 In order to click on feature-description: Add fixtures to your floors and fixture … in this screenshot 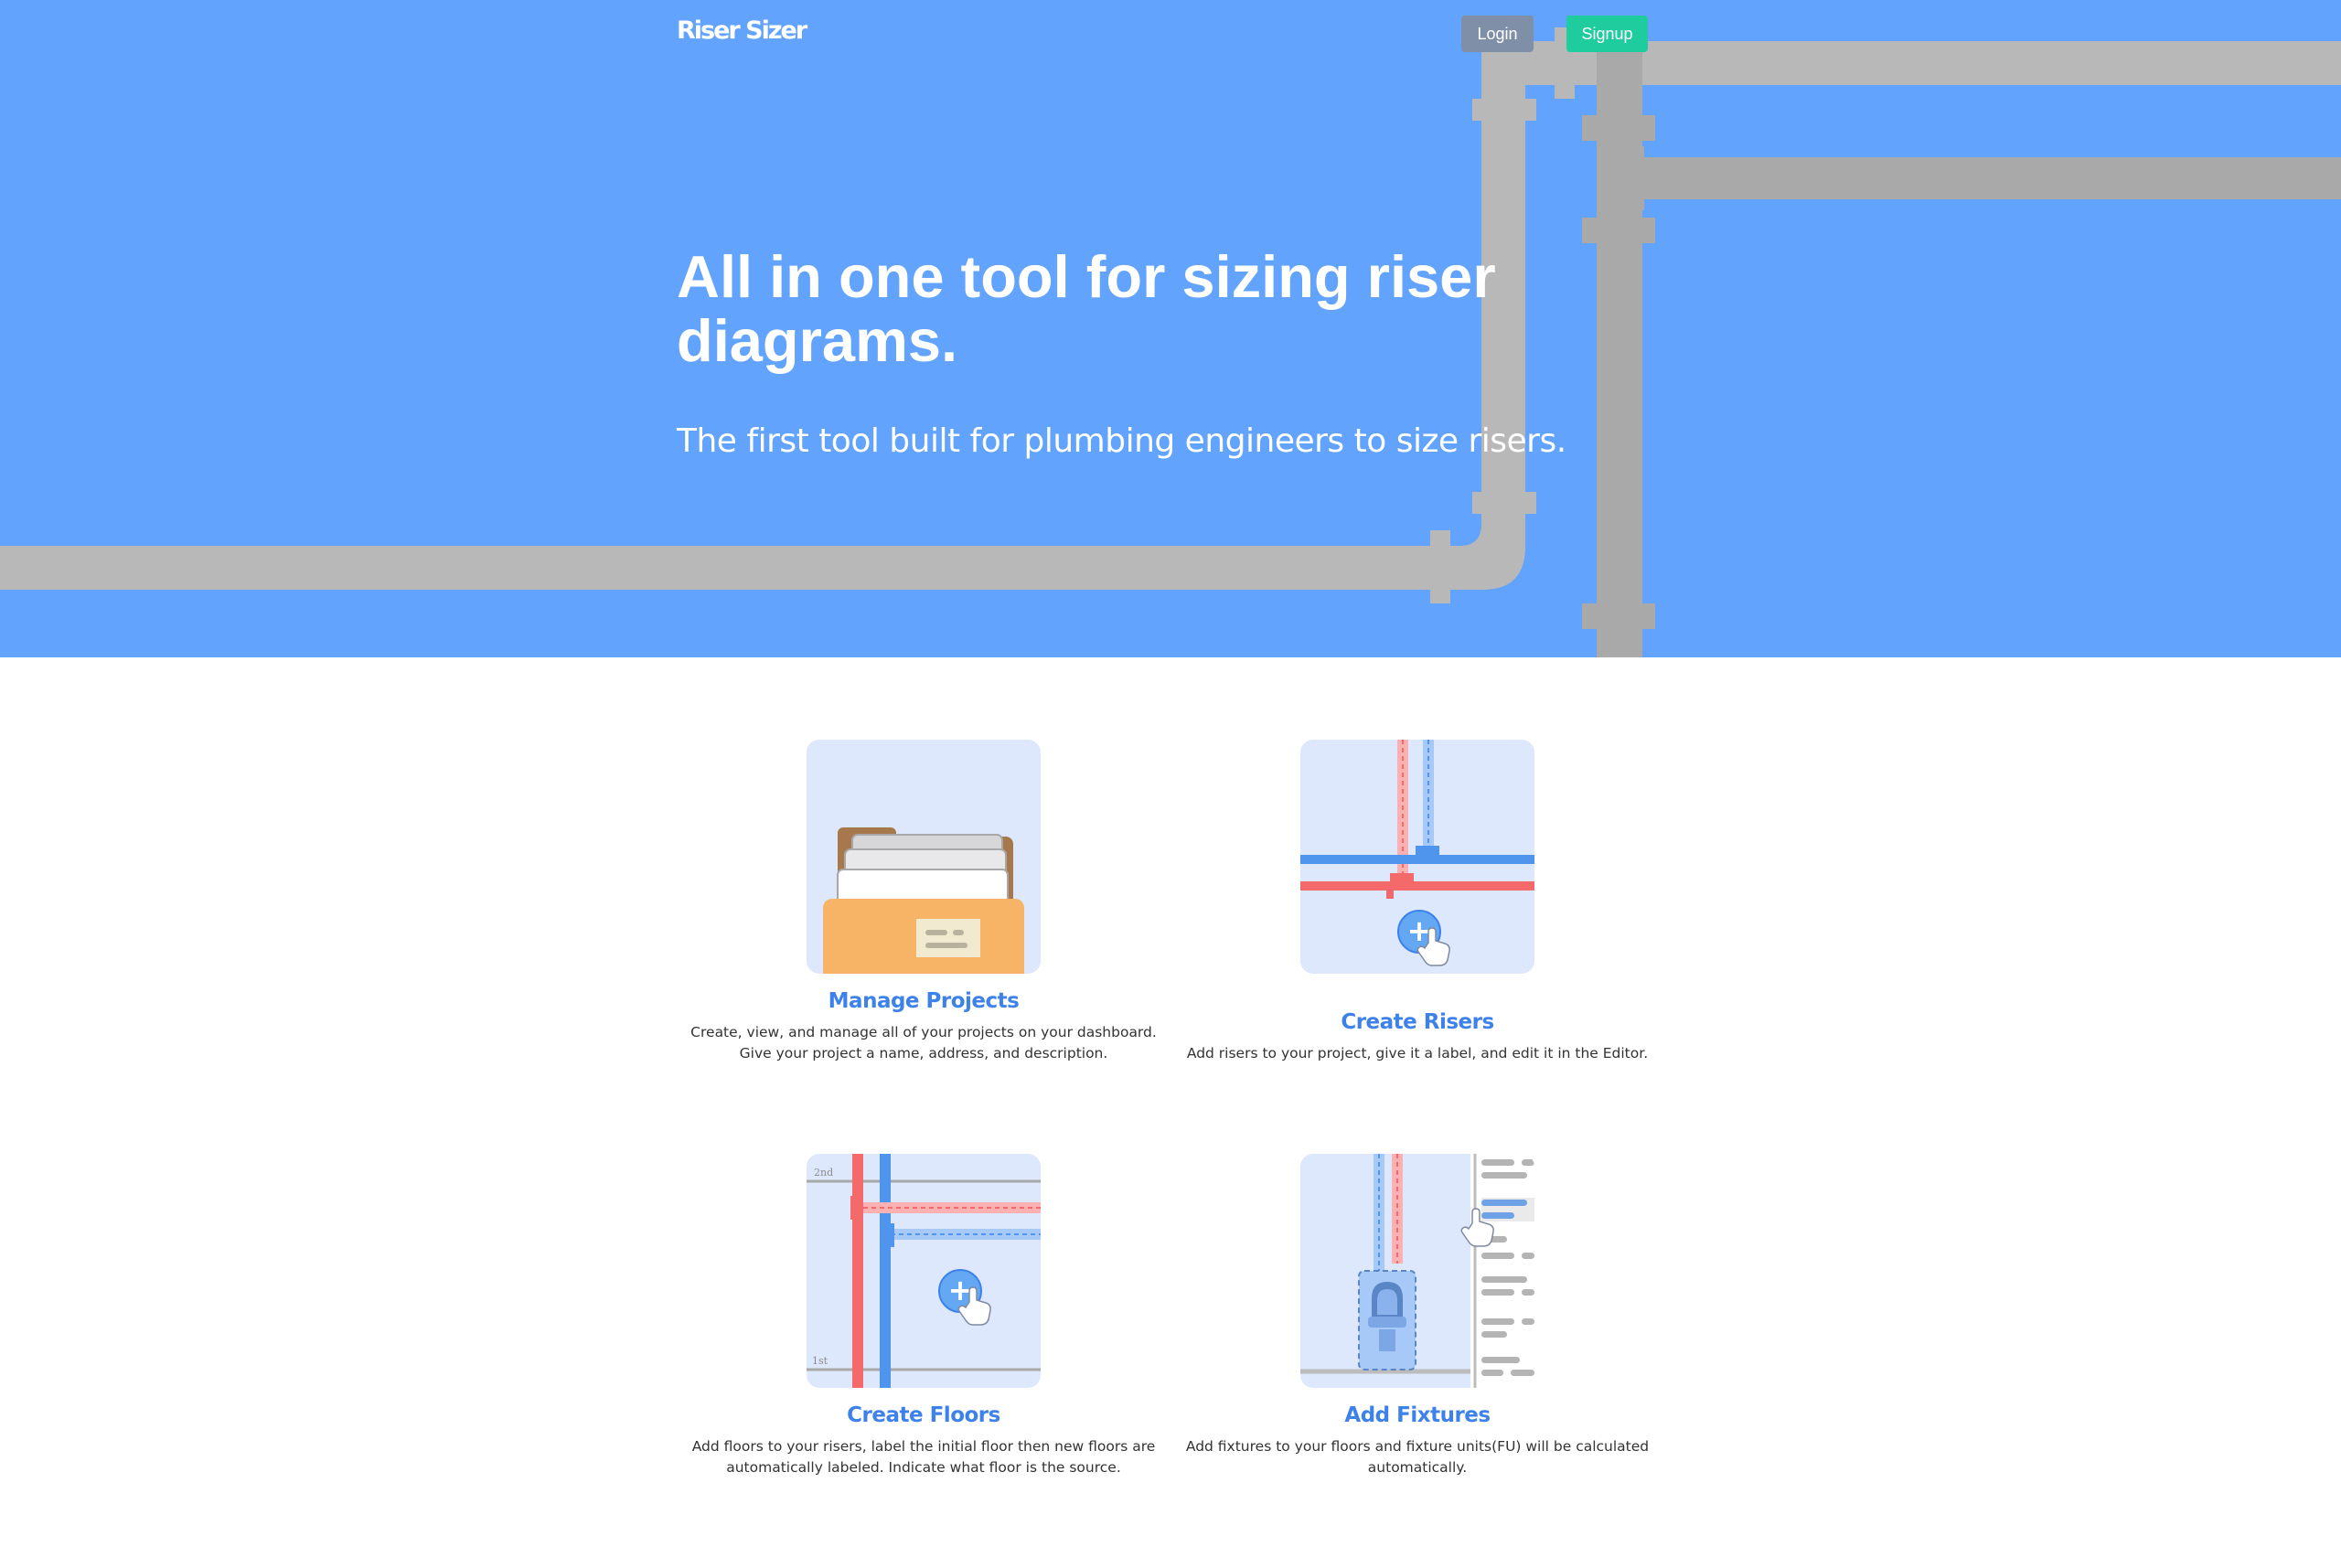, I will do `click(1418, 1457)`.